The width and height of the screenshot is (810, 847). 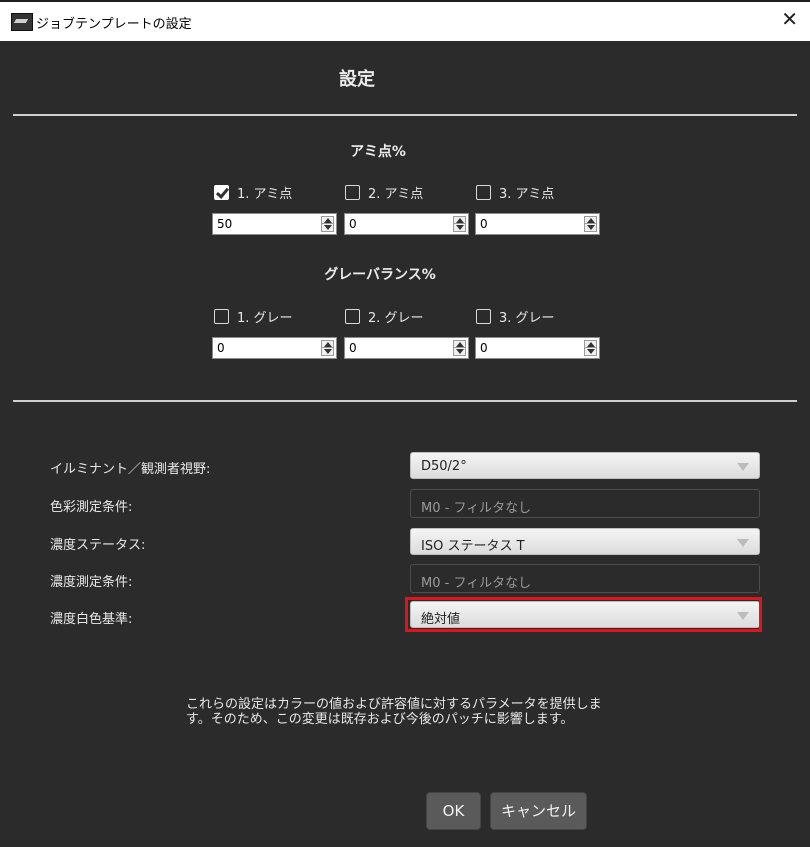 I want to click on gray-spinner-2: 0, so click(x=406, y=348).